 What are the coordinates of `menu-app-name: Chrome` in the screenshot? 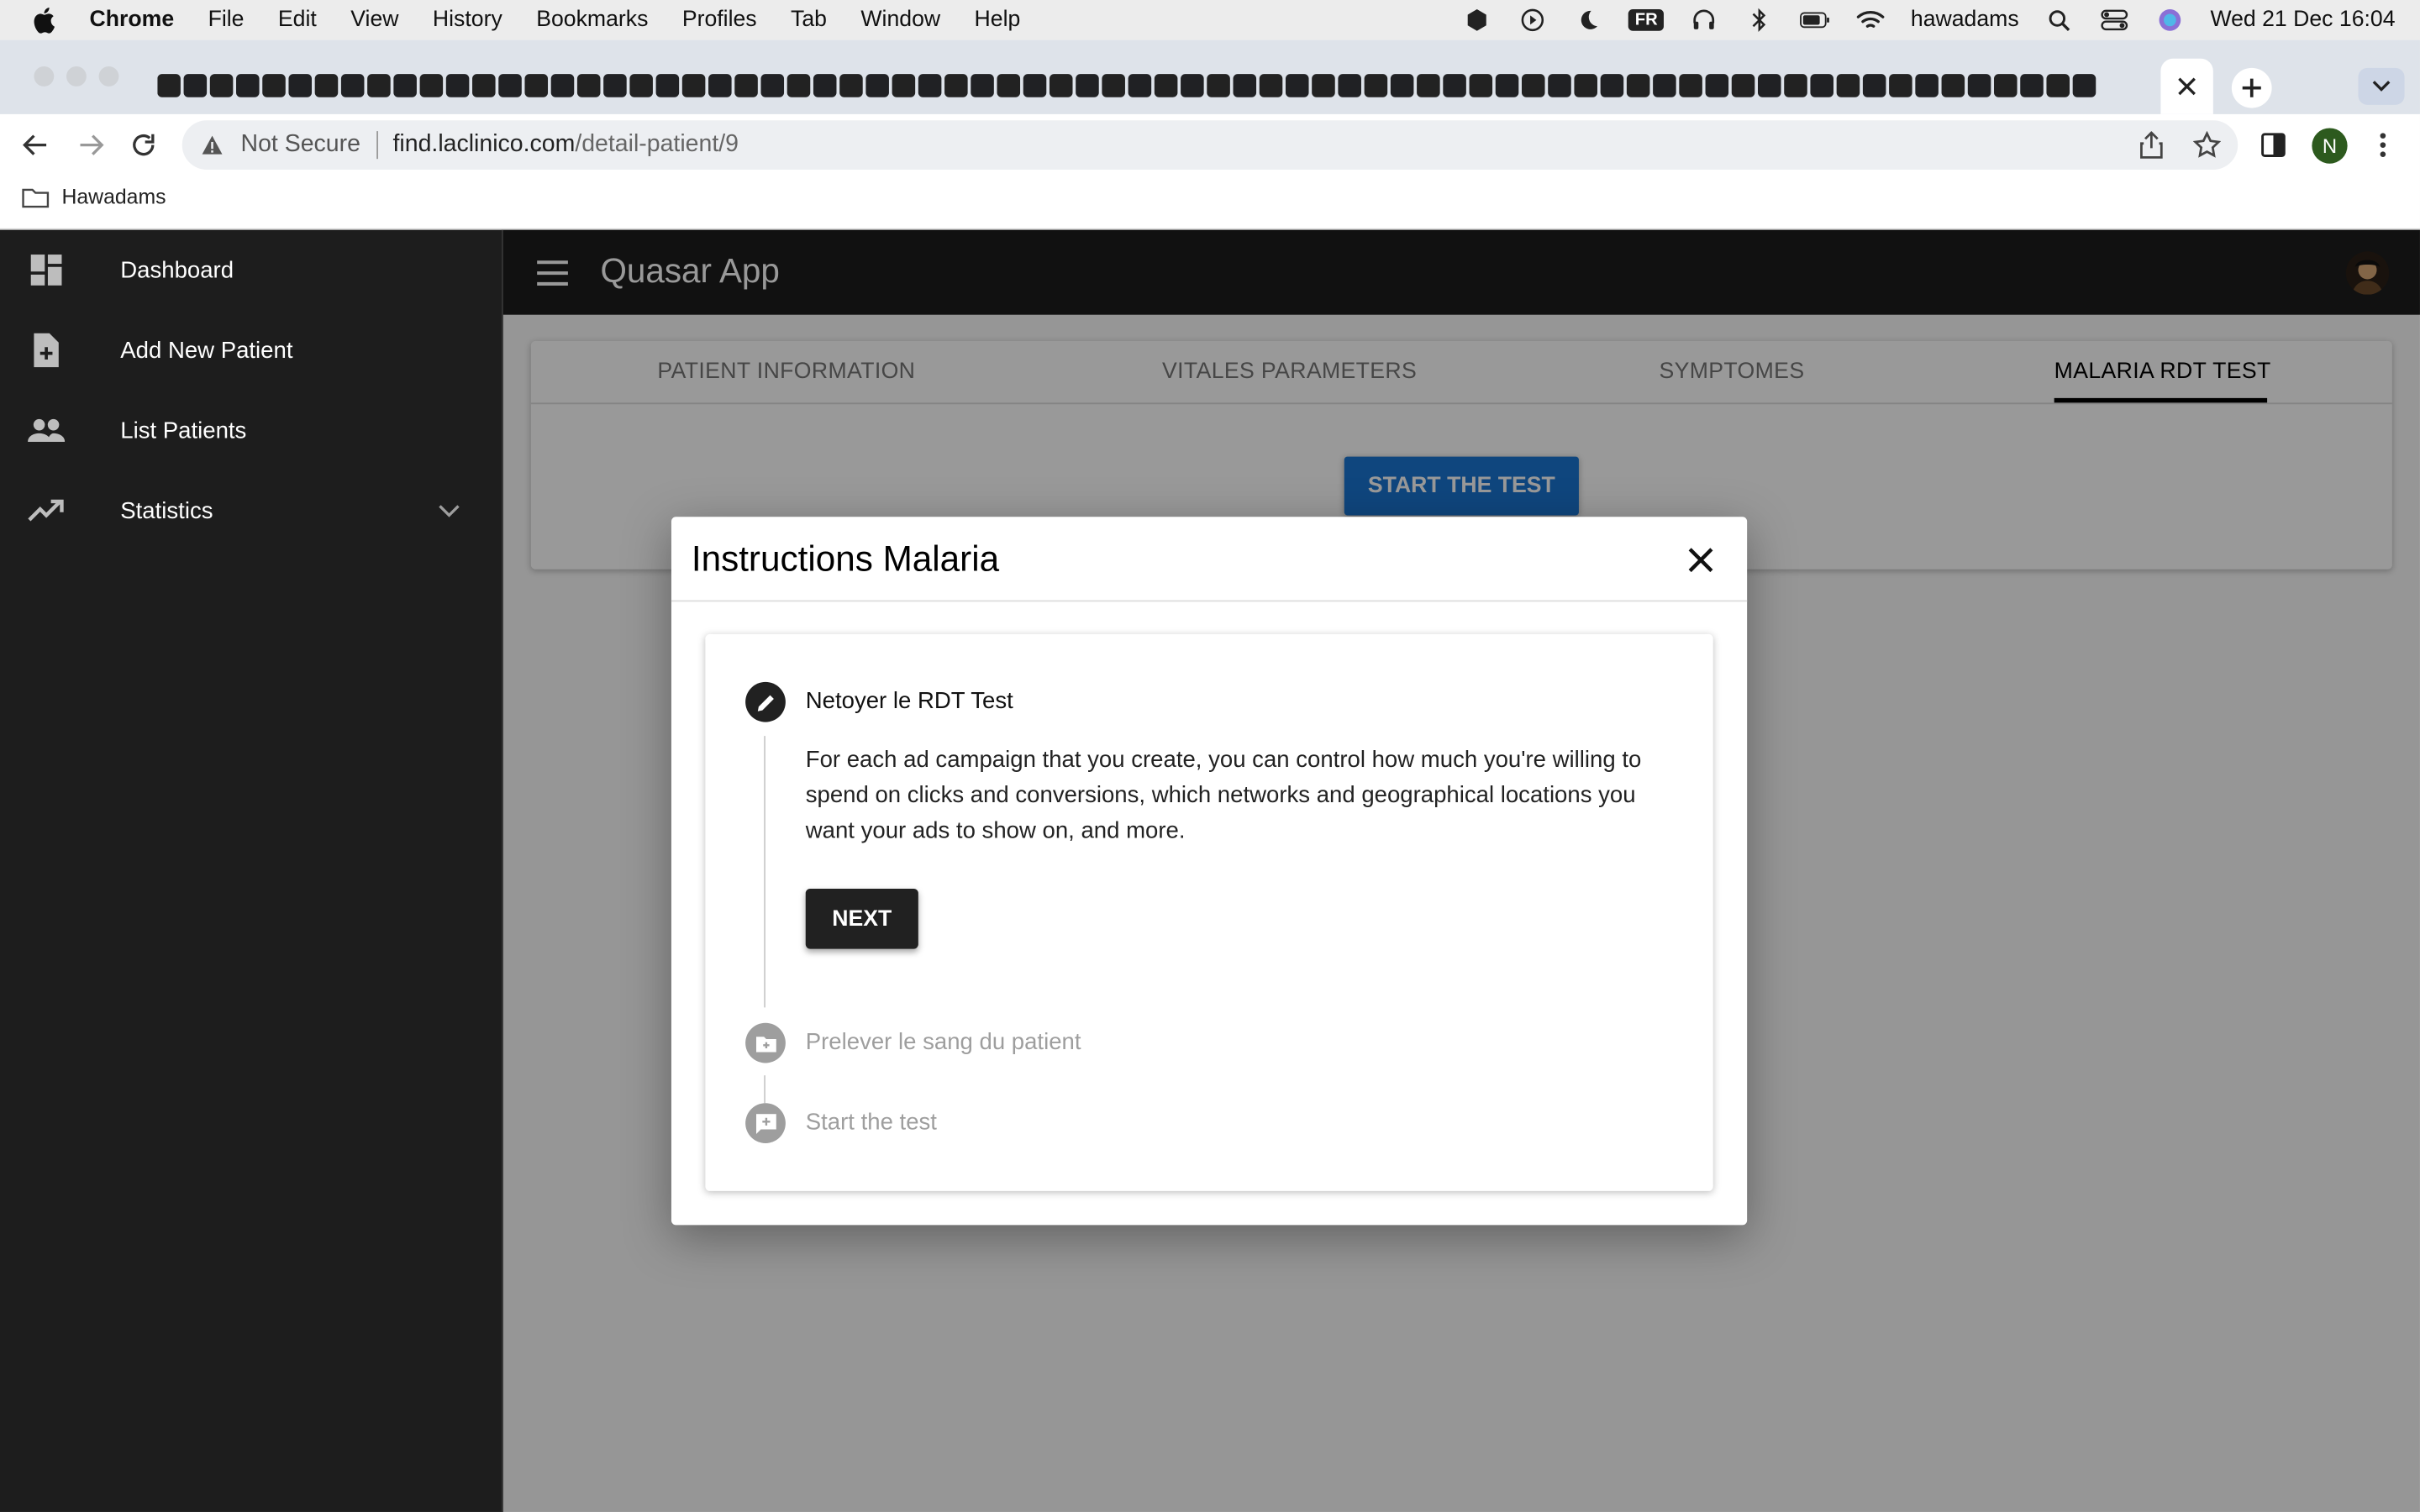 It's located at (132, 20).